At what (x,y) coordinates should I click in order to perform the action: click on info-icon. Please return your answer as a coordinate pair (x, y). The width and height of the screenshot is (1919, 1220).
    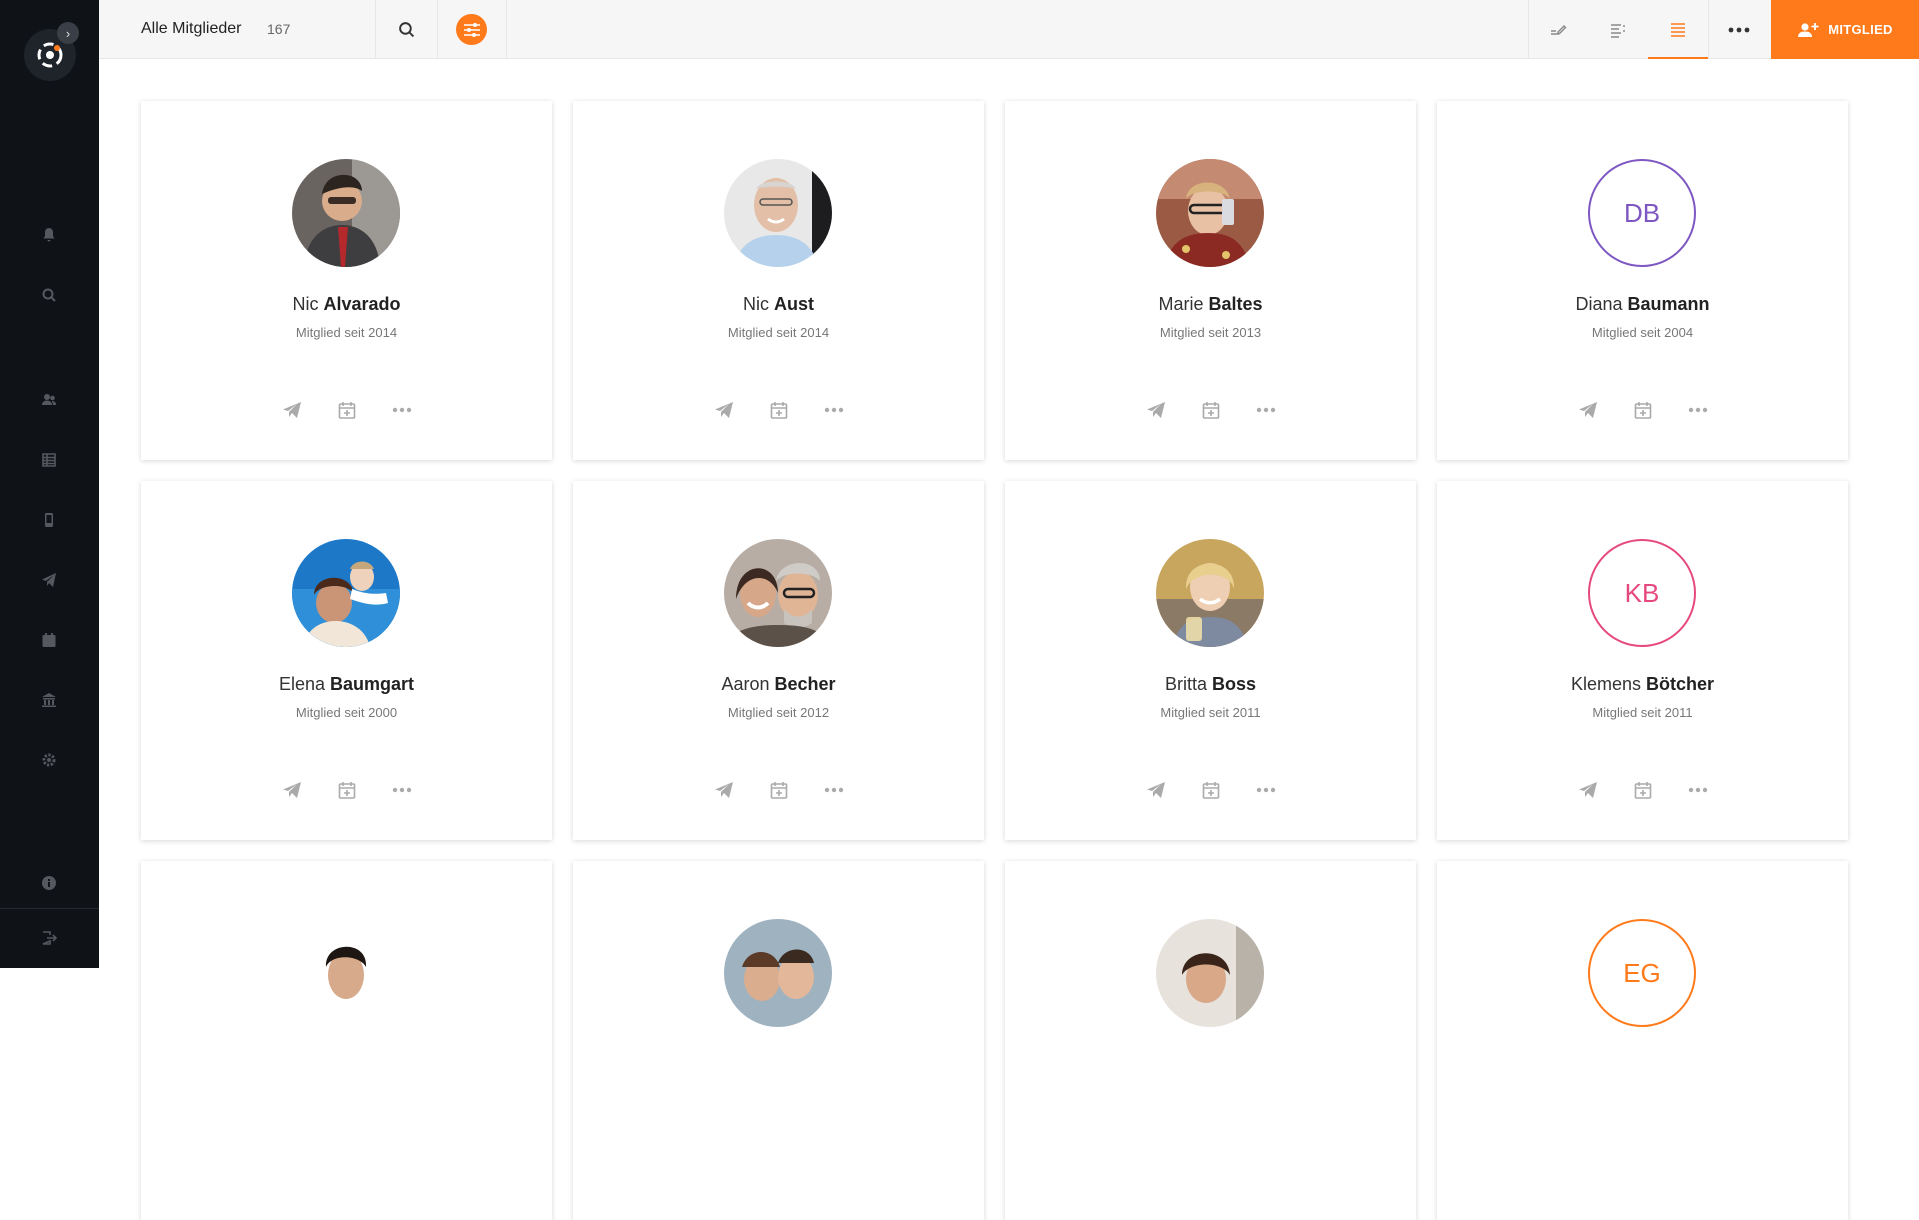
    Looking at the image, I should click on (49, 883).